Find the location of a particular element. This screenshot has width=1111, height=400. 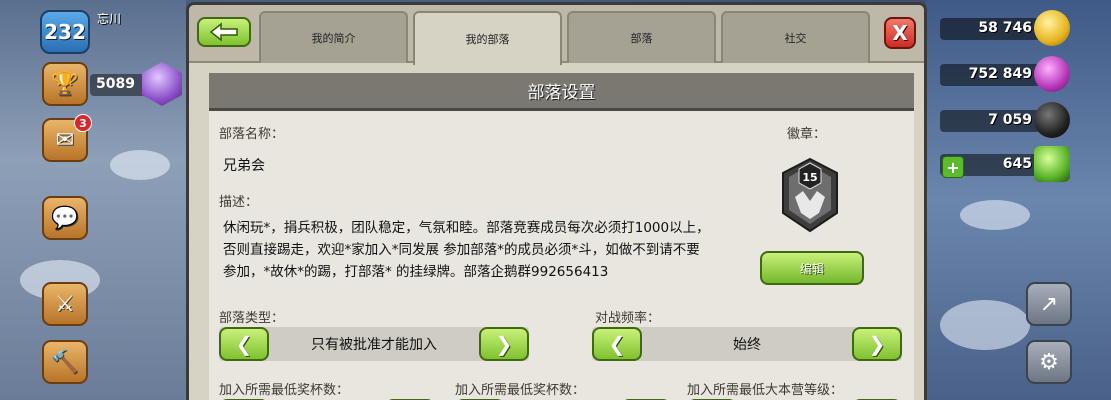

tab-my-clan: 我的部落 is located at coordinates (487, 38).